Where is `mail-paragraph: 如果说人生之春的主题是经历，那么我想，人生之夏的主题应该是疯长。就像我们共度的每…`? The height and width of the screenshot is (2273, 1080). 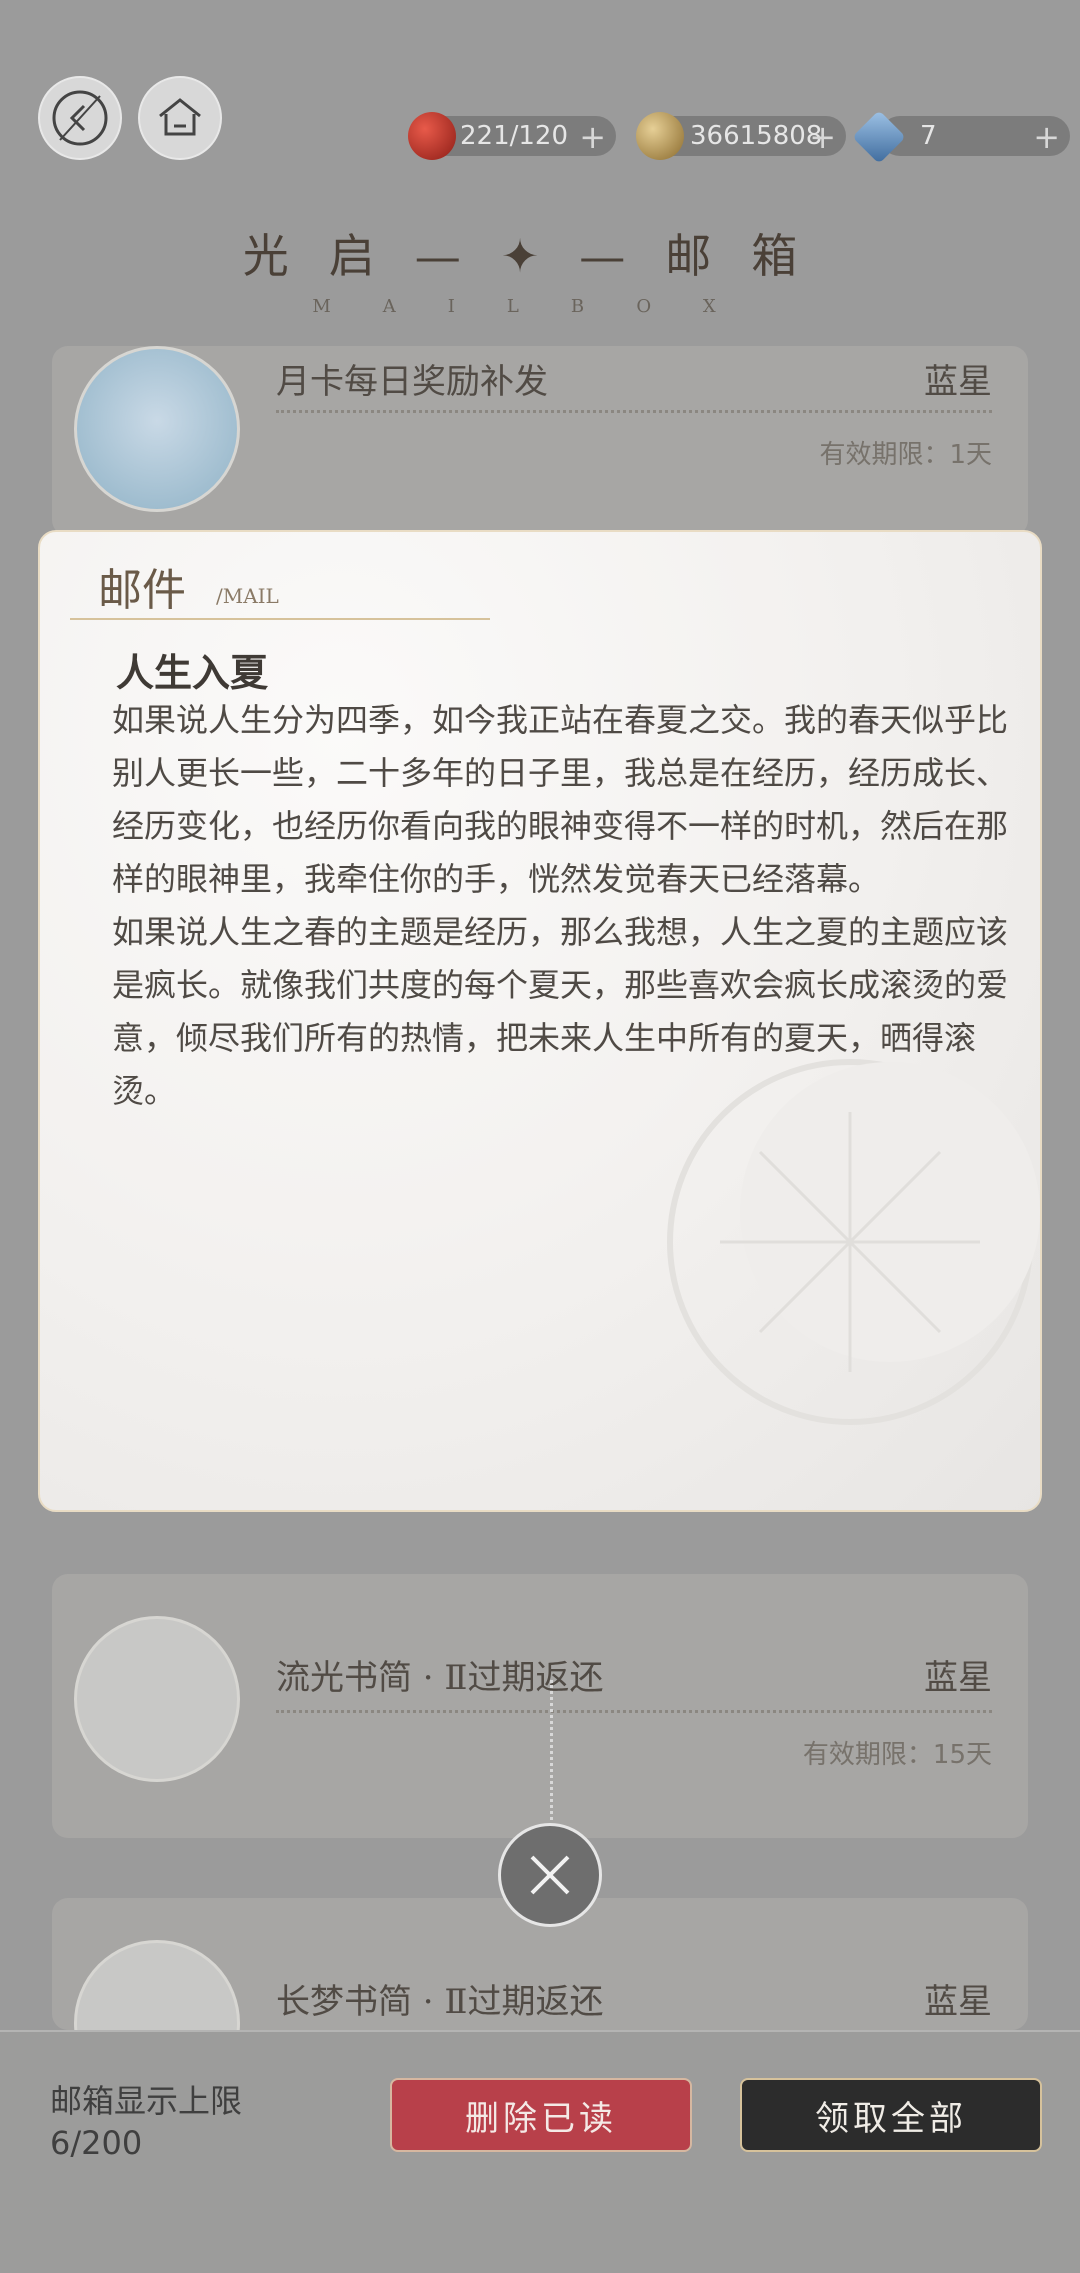
mail-paragraph: 如果说人生之春的主题是经历，那么我想，人生之夏的主题应该是疯长。就像我们共度的每… is located at coordinates (560, 1011).